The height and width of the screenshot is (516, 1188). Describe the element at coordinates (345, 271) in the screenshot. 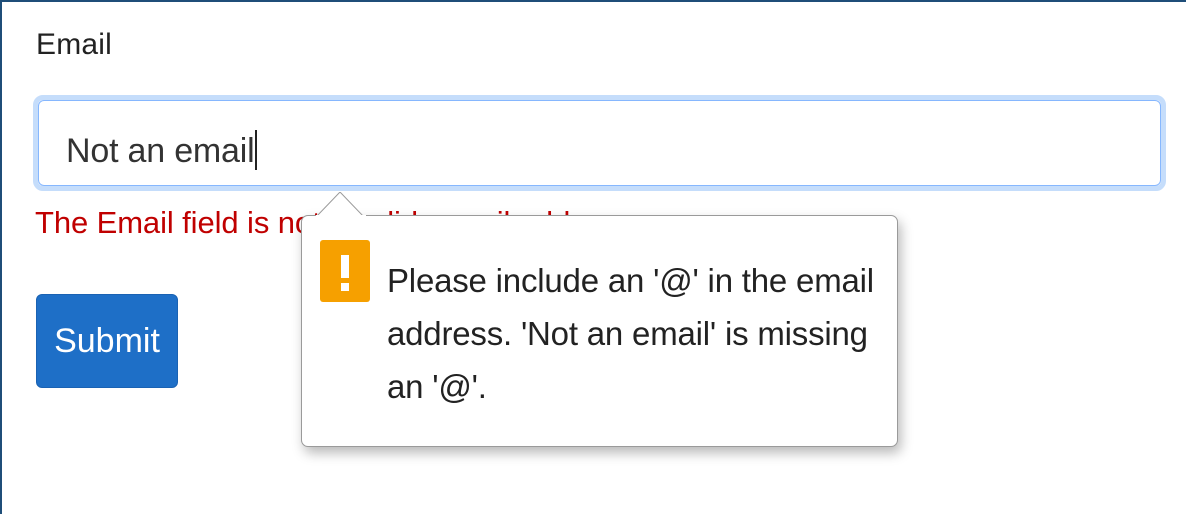

I see `warning-icon` at that location.